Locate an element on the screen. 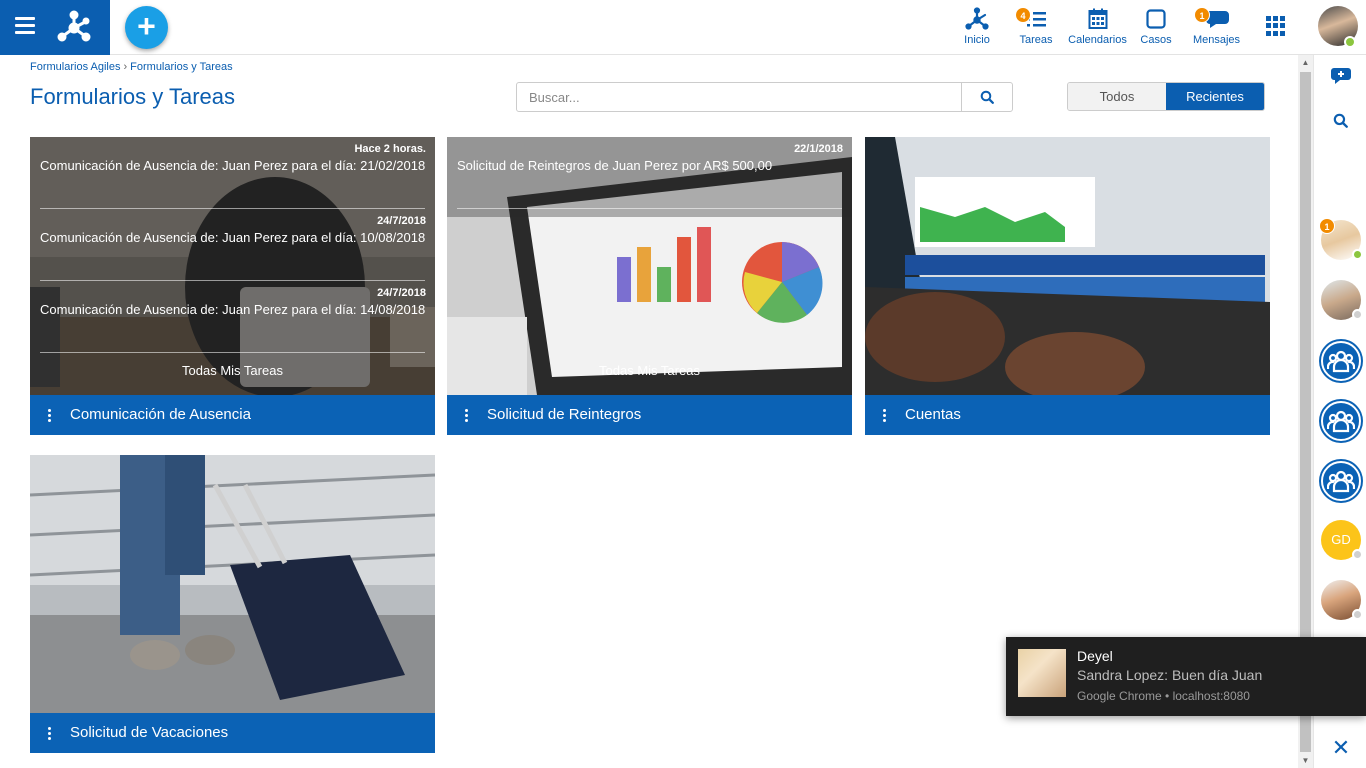 The image size is (1366, 768). card-solicitud-vacaciones: Solicitud de Vacaciones is located at coordinates (232, 604).